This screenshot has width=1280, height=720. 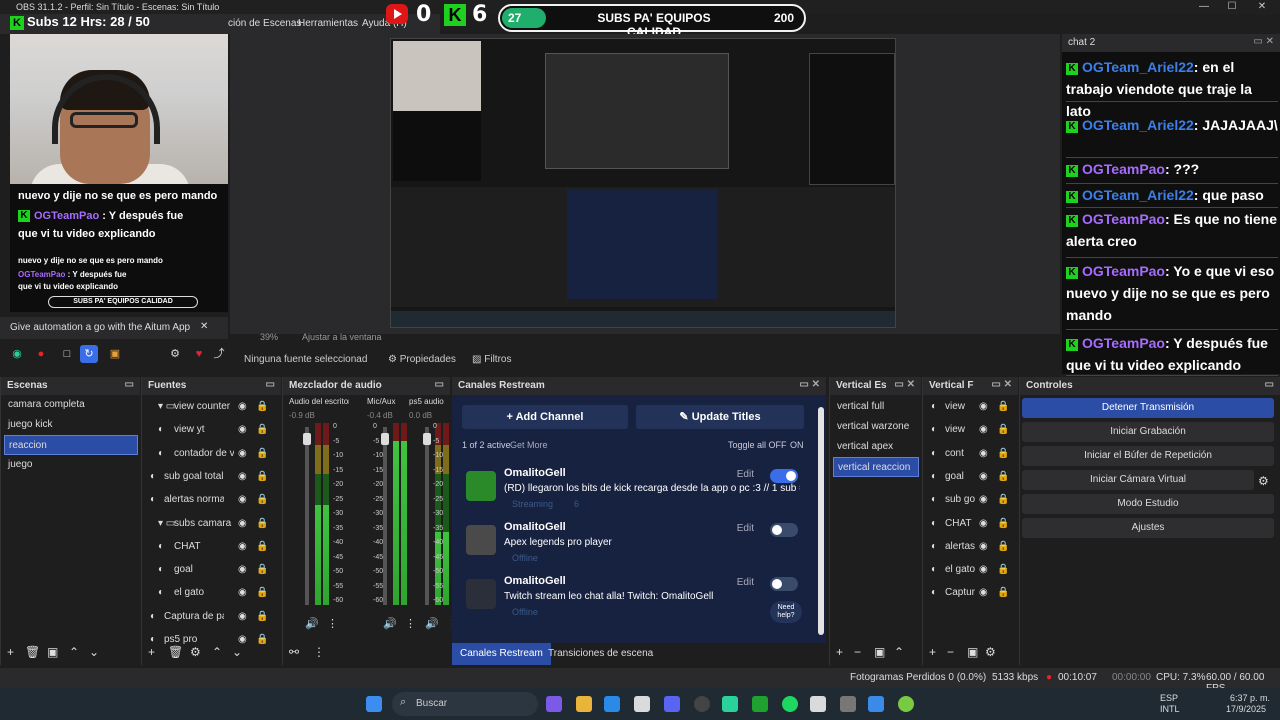 What do you see at coordinates (876, 407) in the screenshot?
I see `vertical-scene-item: vertical full` at bounding box center [876, 407].